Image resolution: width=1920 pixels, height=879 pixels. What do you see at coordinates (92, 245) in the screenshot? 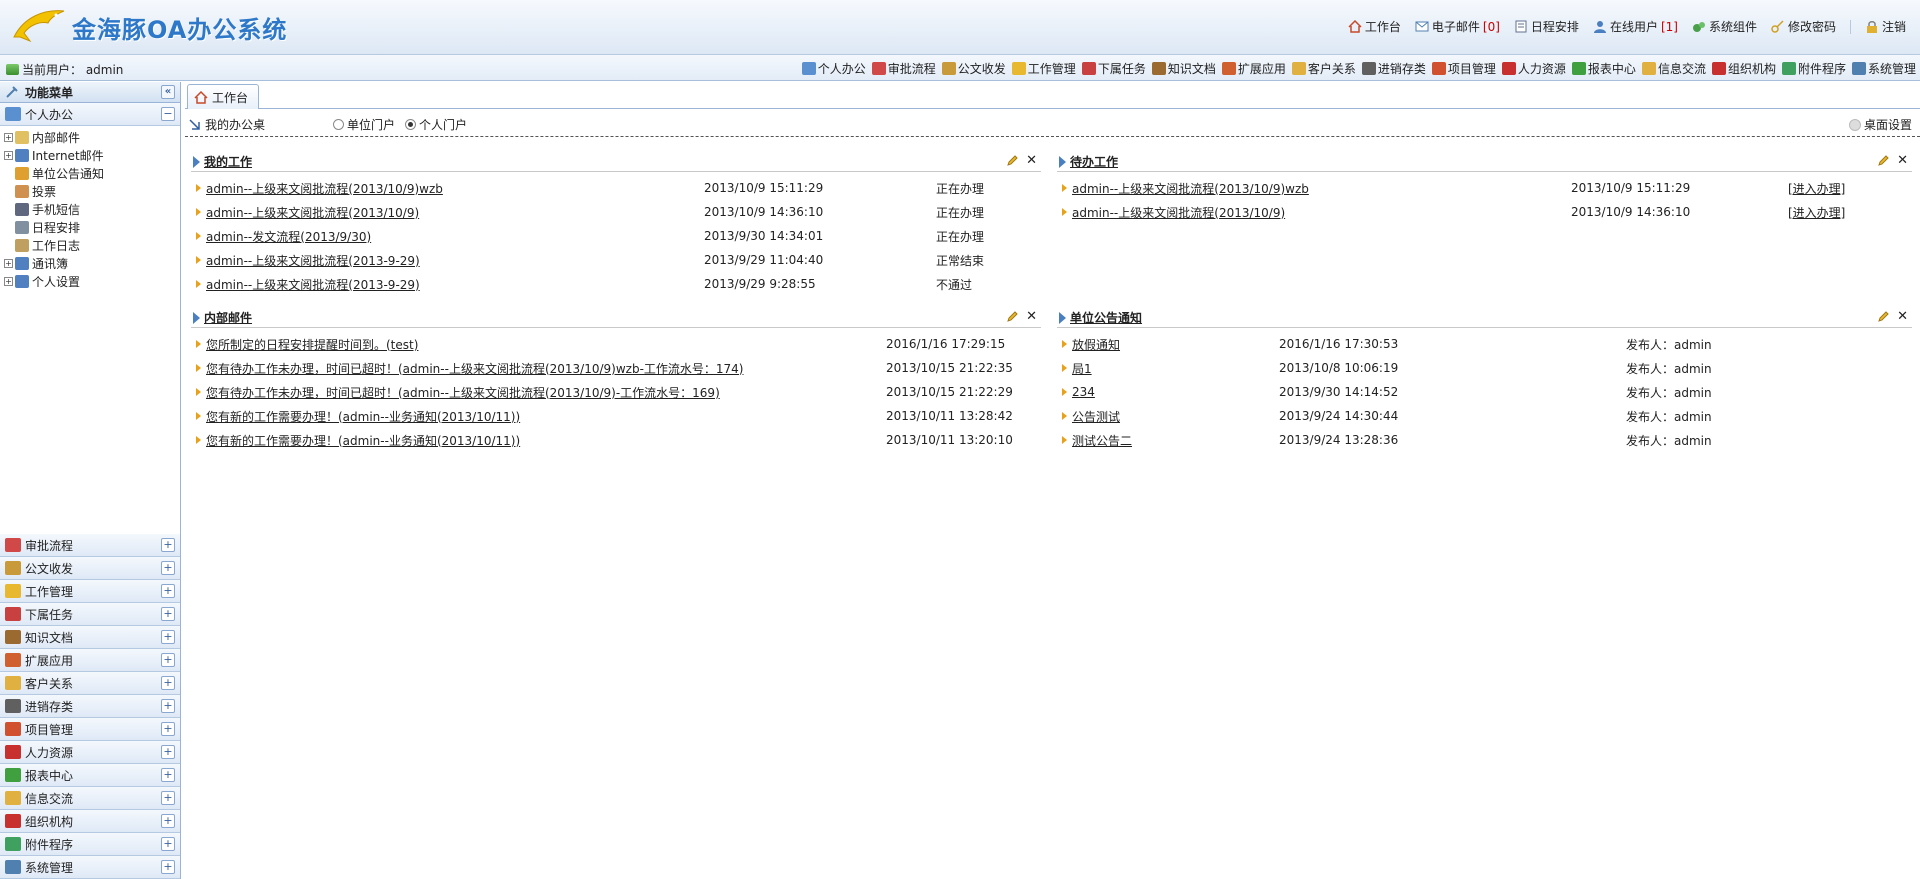
I see `tree-node: 工作日志` at bounding box center [92, 245].